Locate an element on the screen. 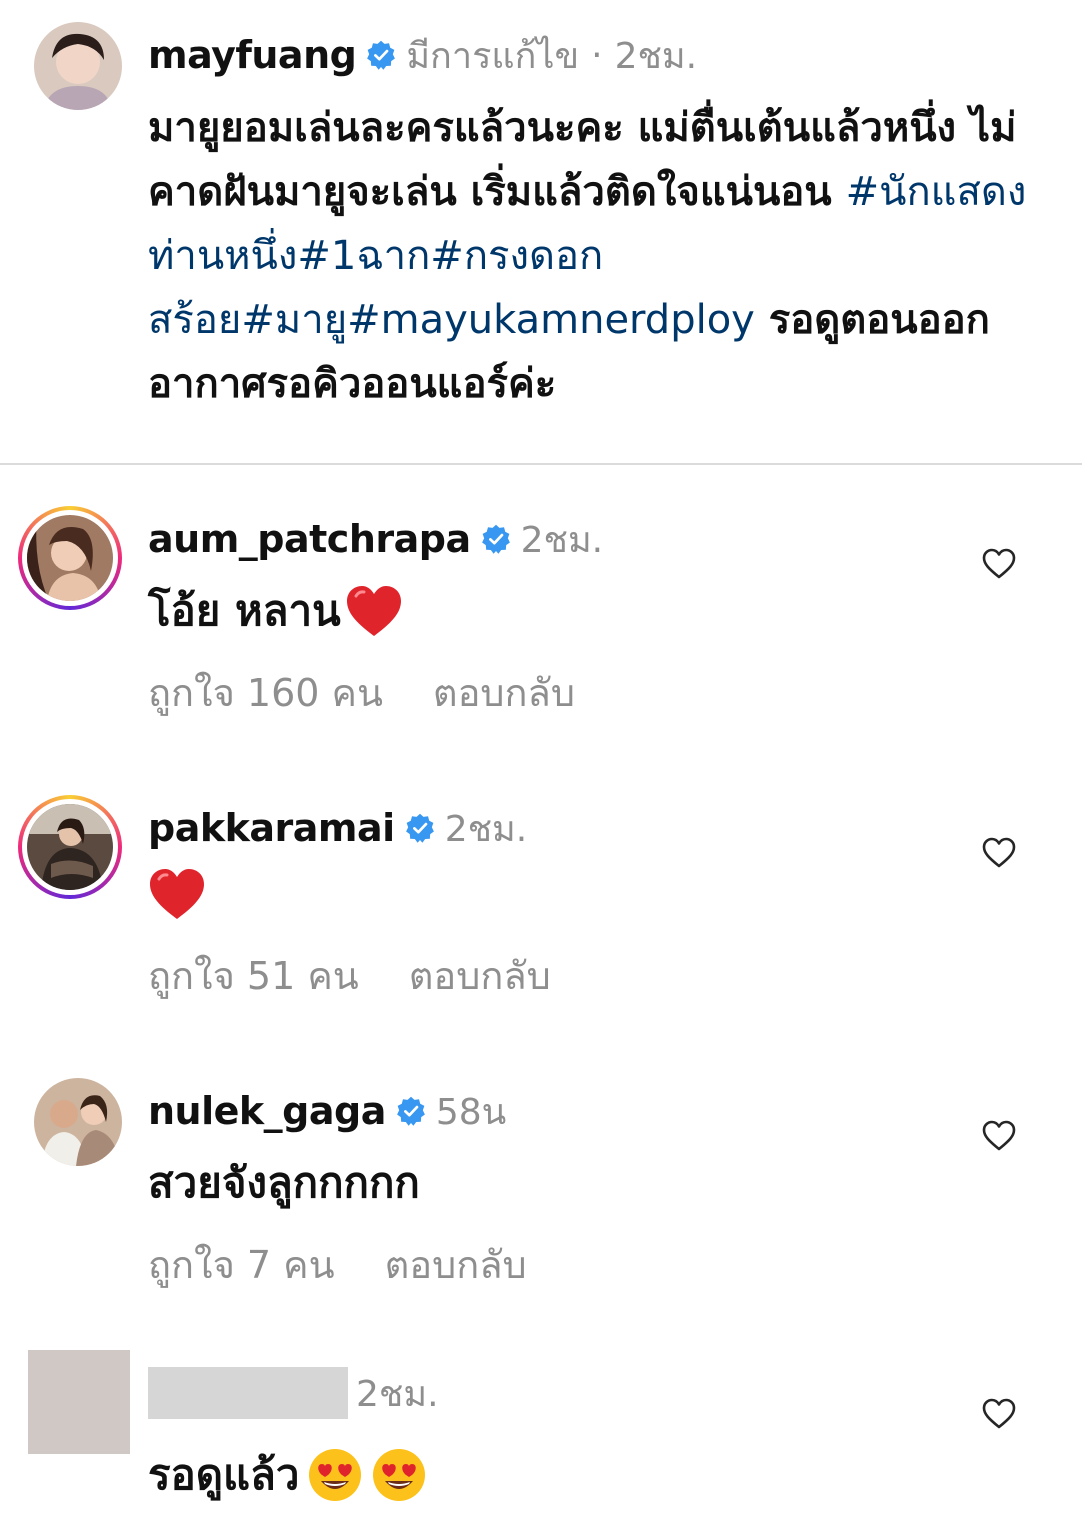 This screenshot has width=1082, height=1515. comment-text-row is located at coordinates (177, 894).